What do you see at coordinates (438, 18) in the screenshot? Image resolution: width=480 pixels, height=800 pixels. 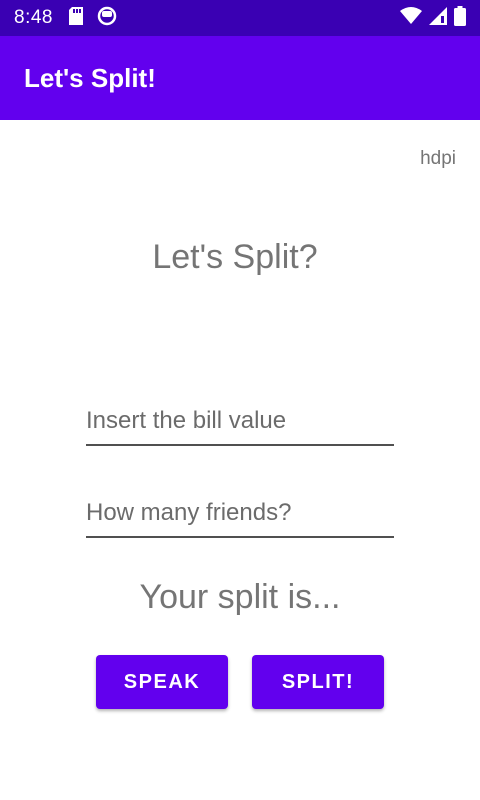 I see `cell-signal-icon` at bounding box center [438, 18].